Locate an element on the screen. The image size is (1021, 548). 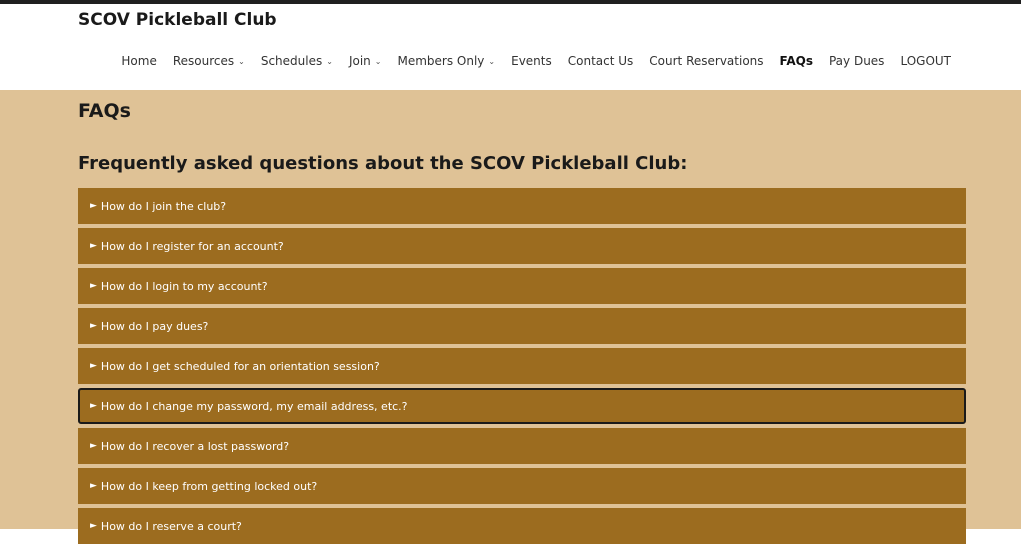
faq-question: How do I keep from getting locked out? is located at coordinates (209, 486).